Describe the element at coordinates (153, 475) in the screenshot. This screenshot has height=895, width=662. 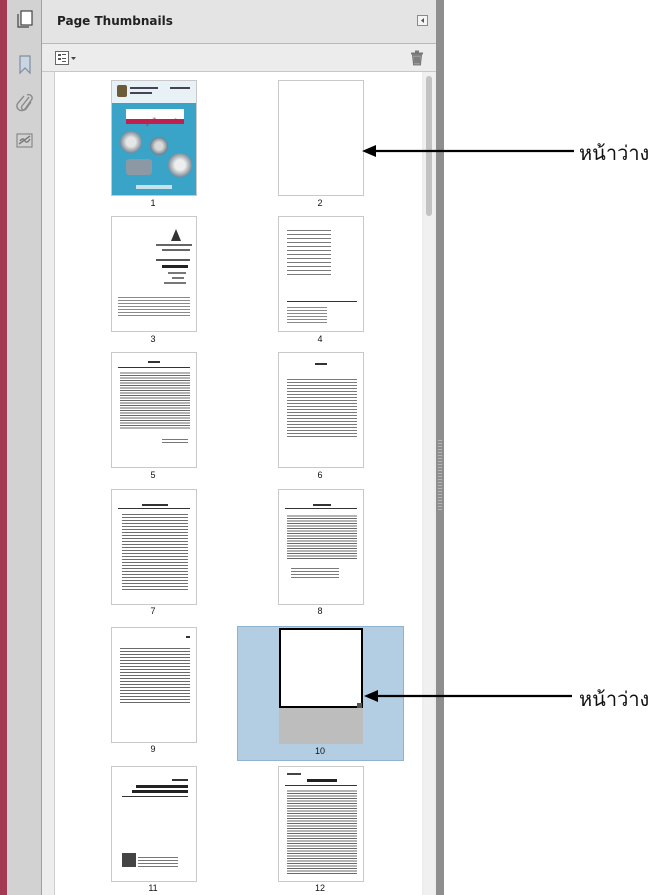
I see `page-number-label: 5` at that location.